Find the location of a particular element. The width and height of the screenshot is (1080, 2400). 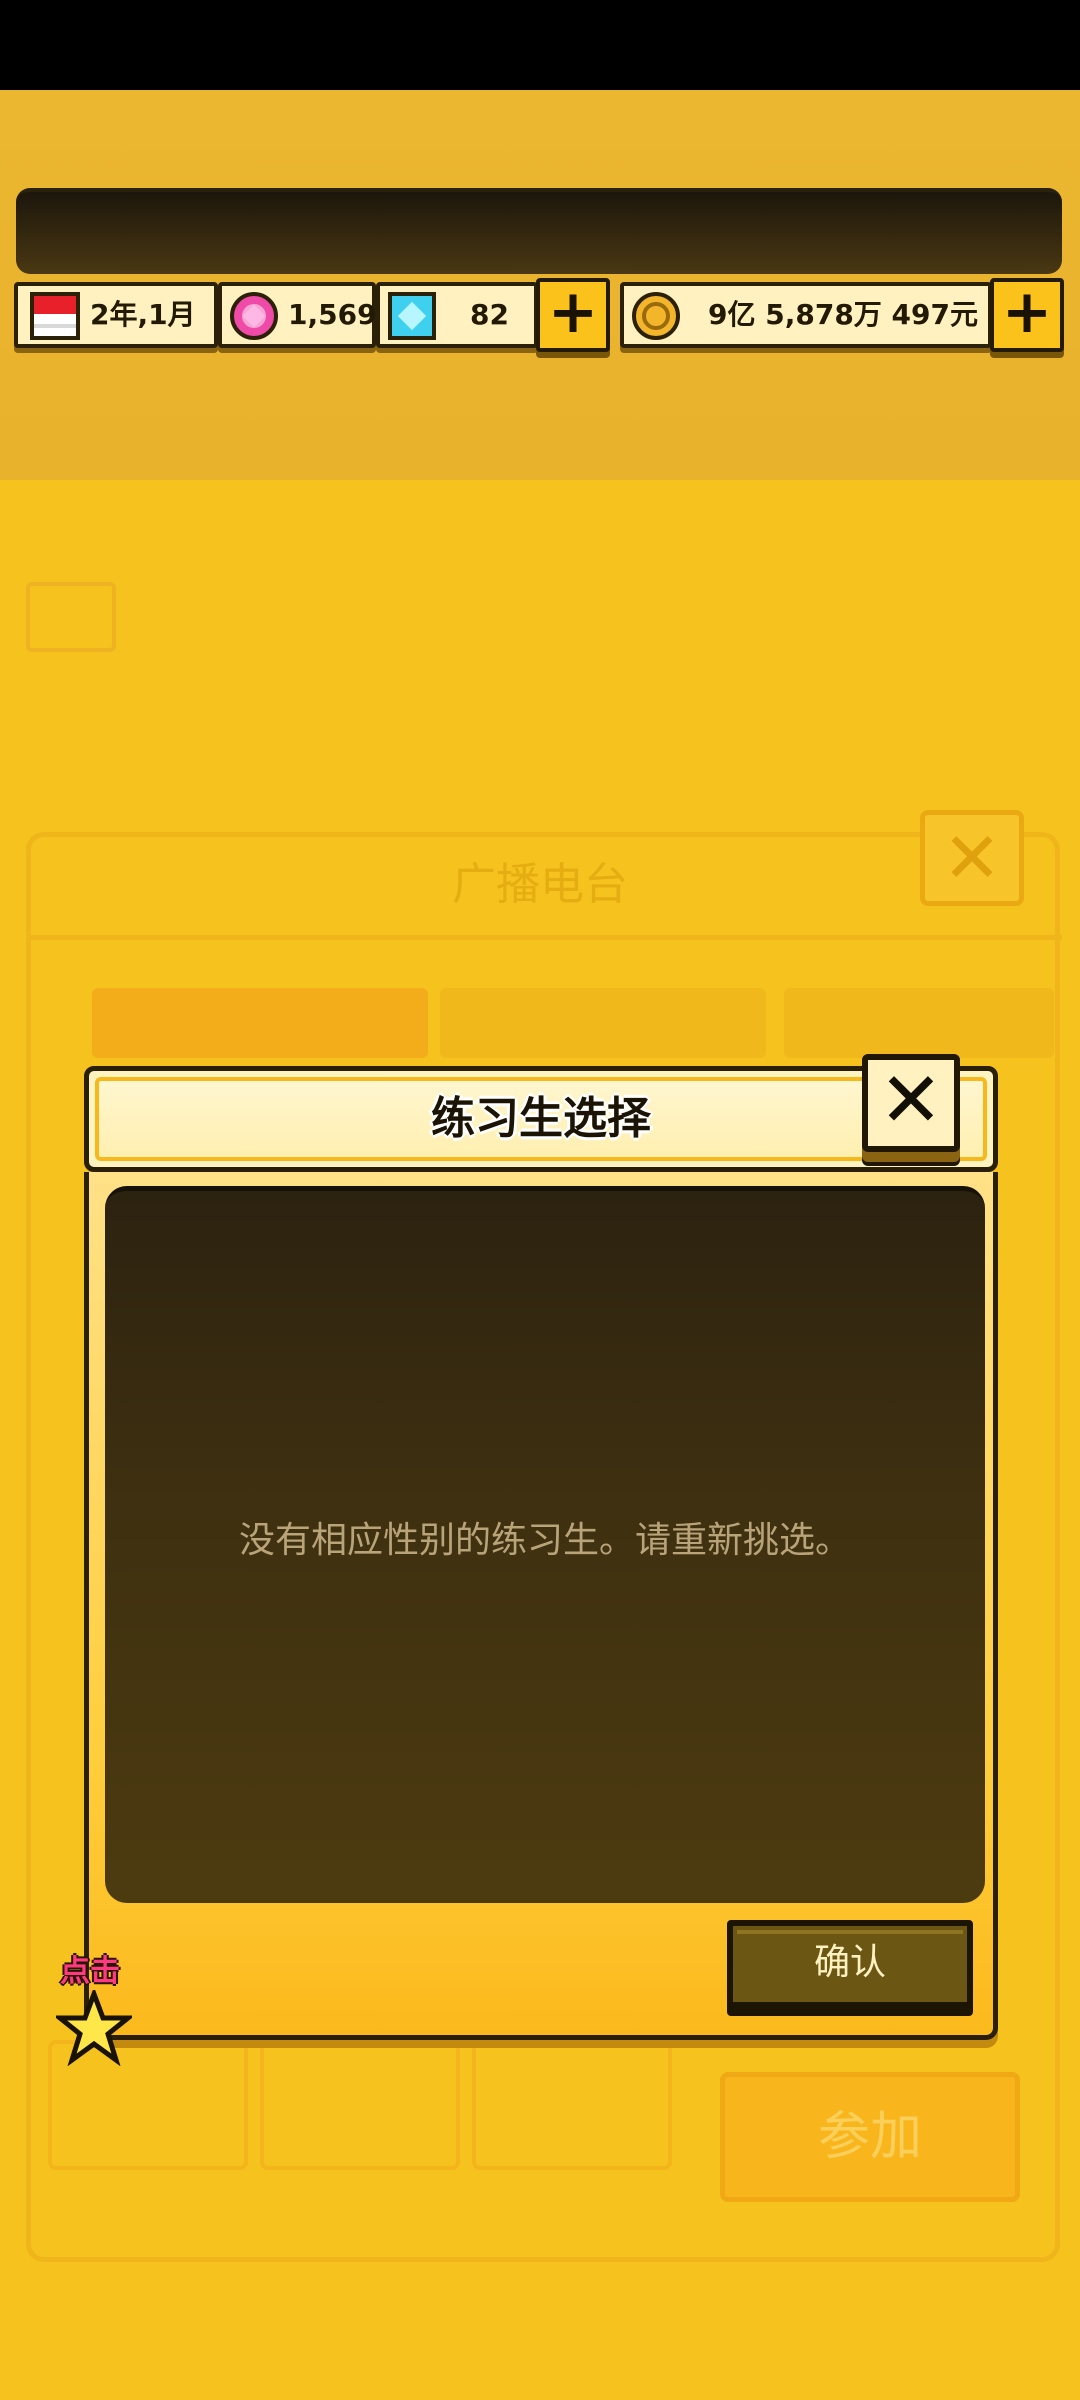

confirm-button: 确认 is located at coordinates (850, 1964).